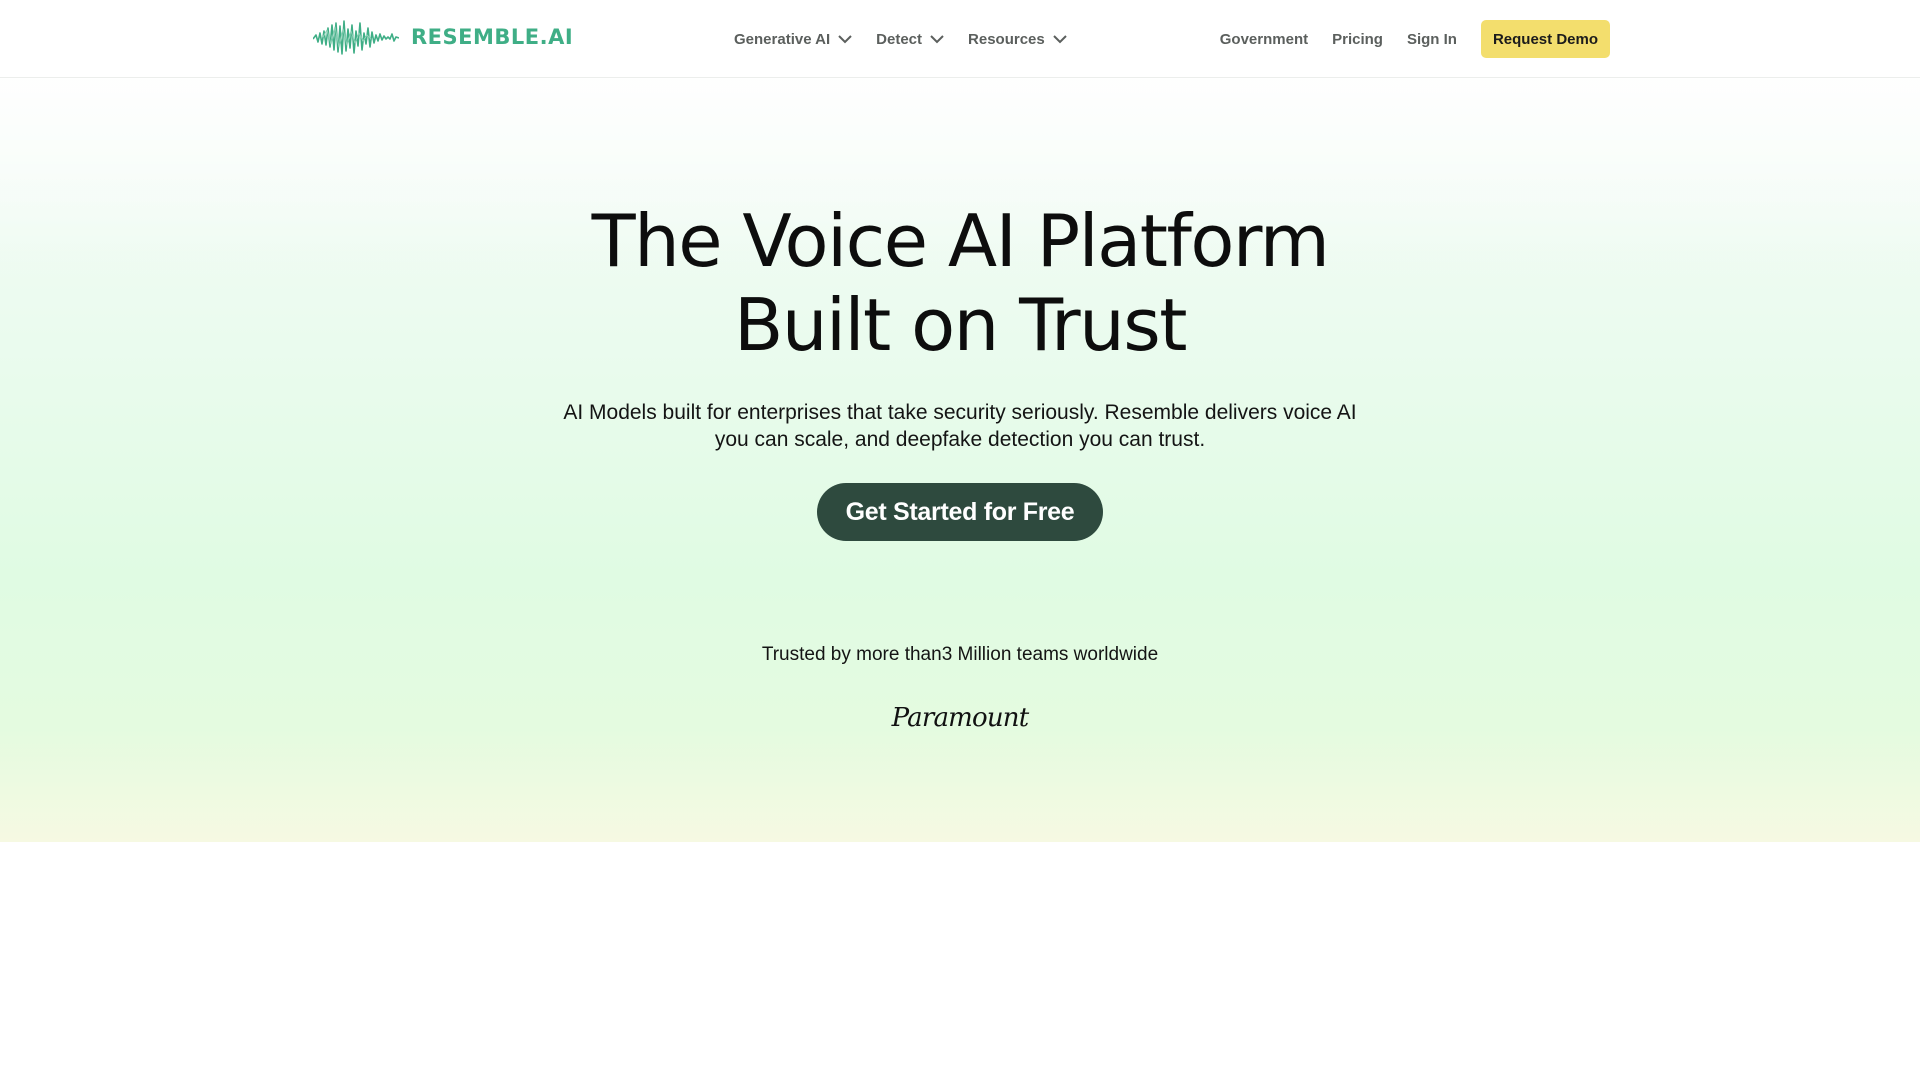 Image resolution: width=1920 pixels, height=1080 pixels. What do you see at coordinates (960, 512) in the screenshot?
I see `get-started-button: Get Started for Free` at bounding box center [960, 512].